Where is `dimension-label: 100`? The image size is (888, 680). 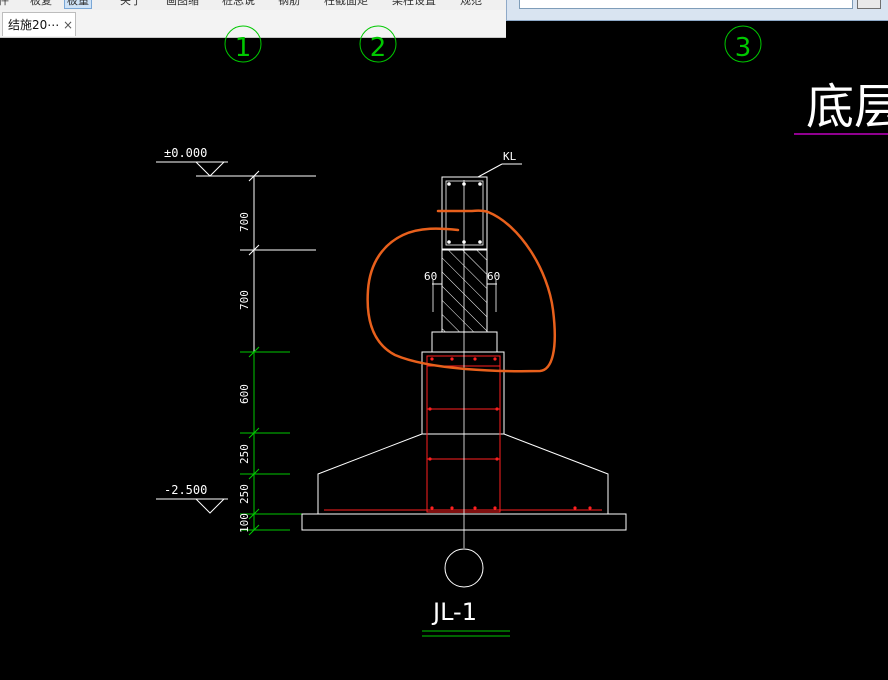 dimension-label: 100 is located at coordinates (244, 523).